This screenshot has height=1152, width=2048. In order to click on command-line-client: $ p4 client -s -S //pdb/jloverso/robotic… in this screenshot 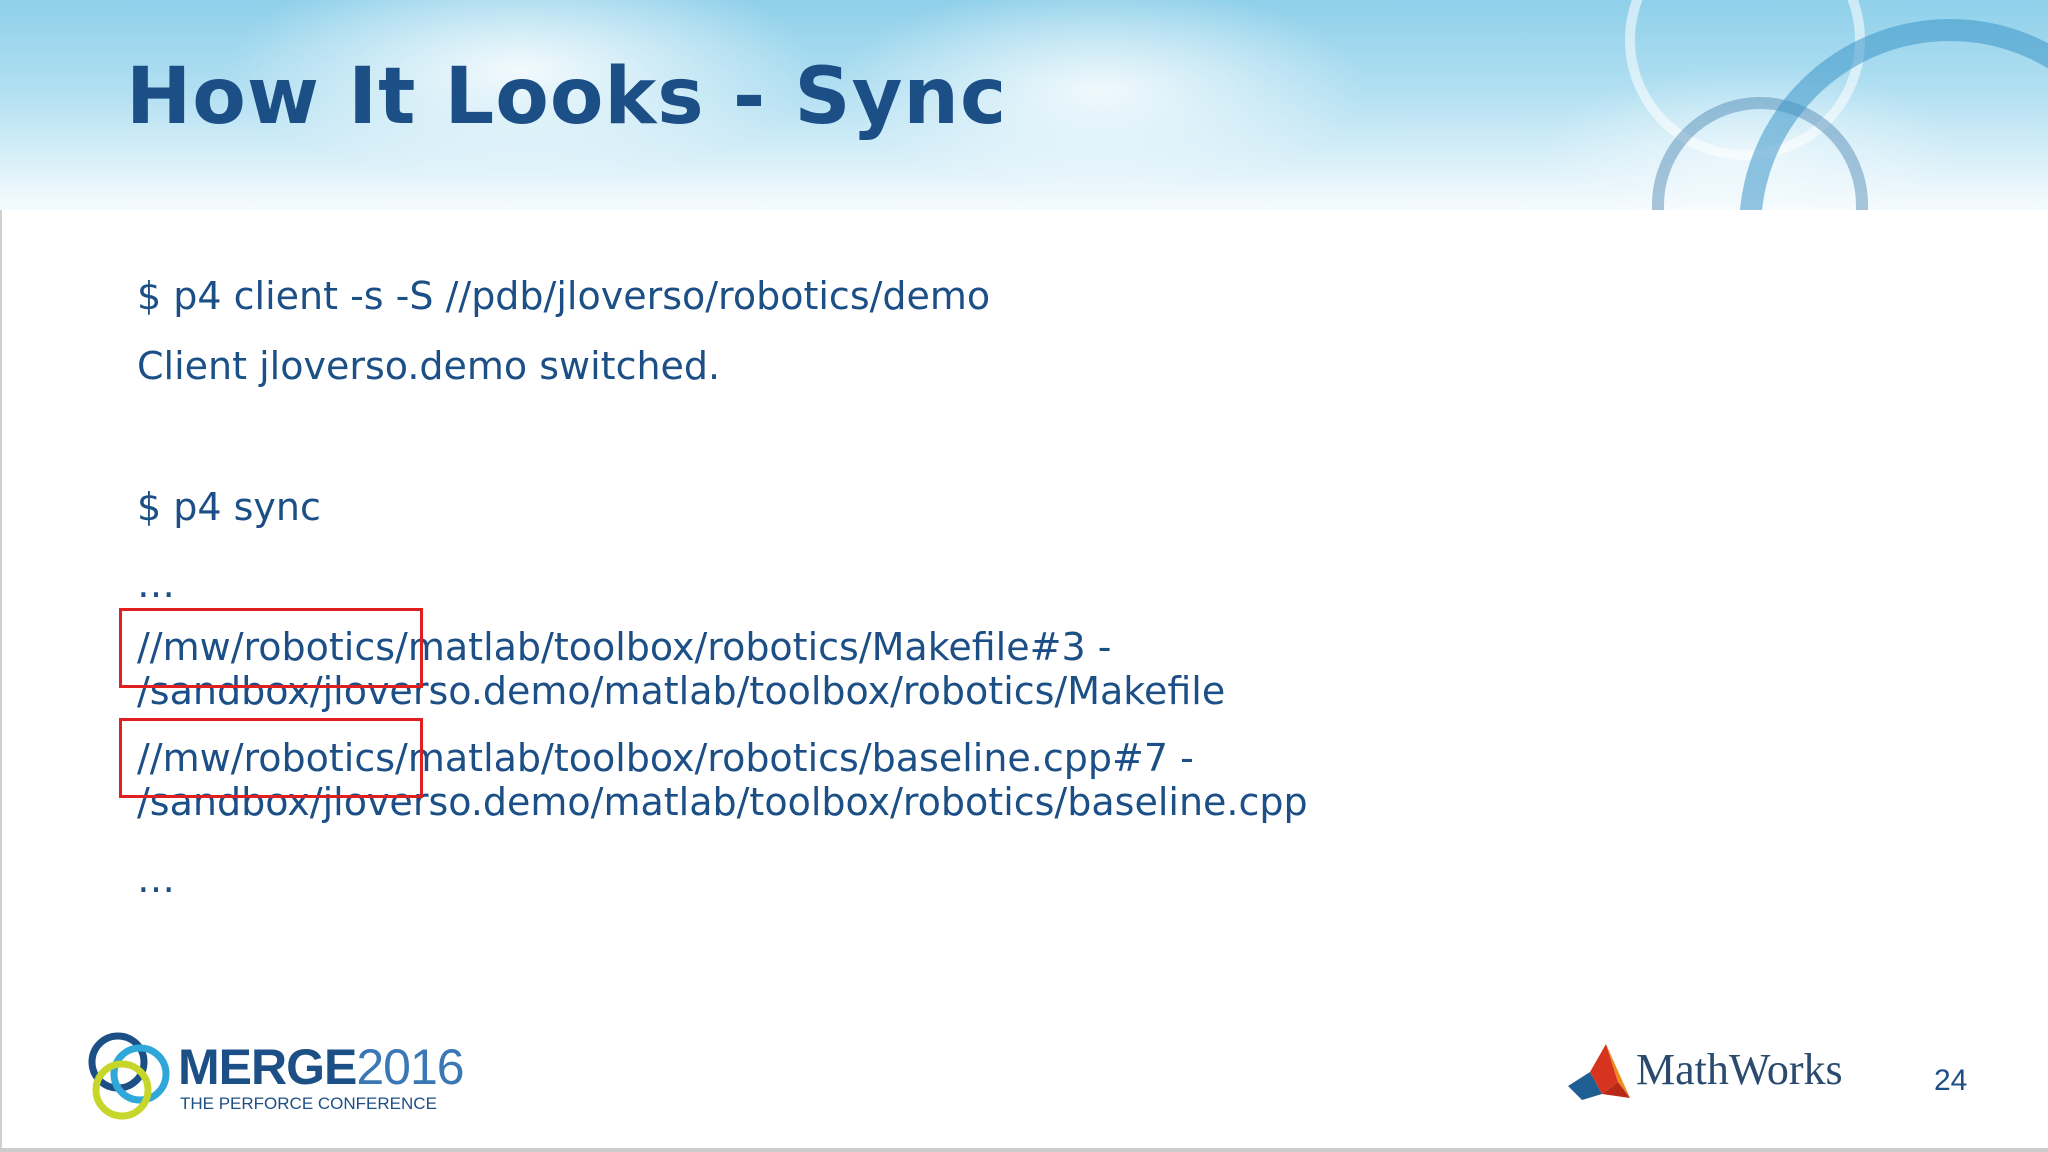, I will do `click(564, 296)`.